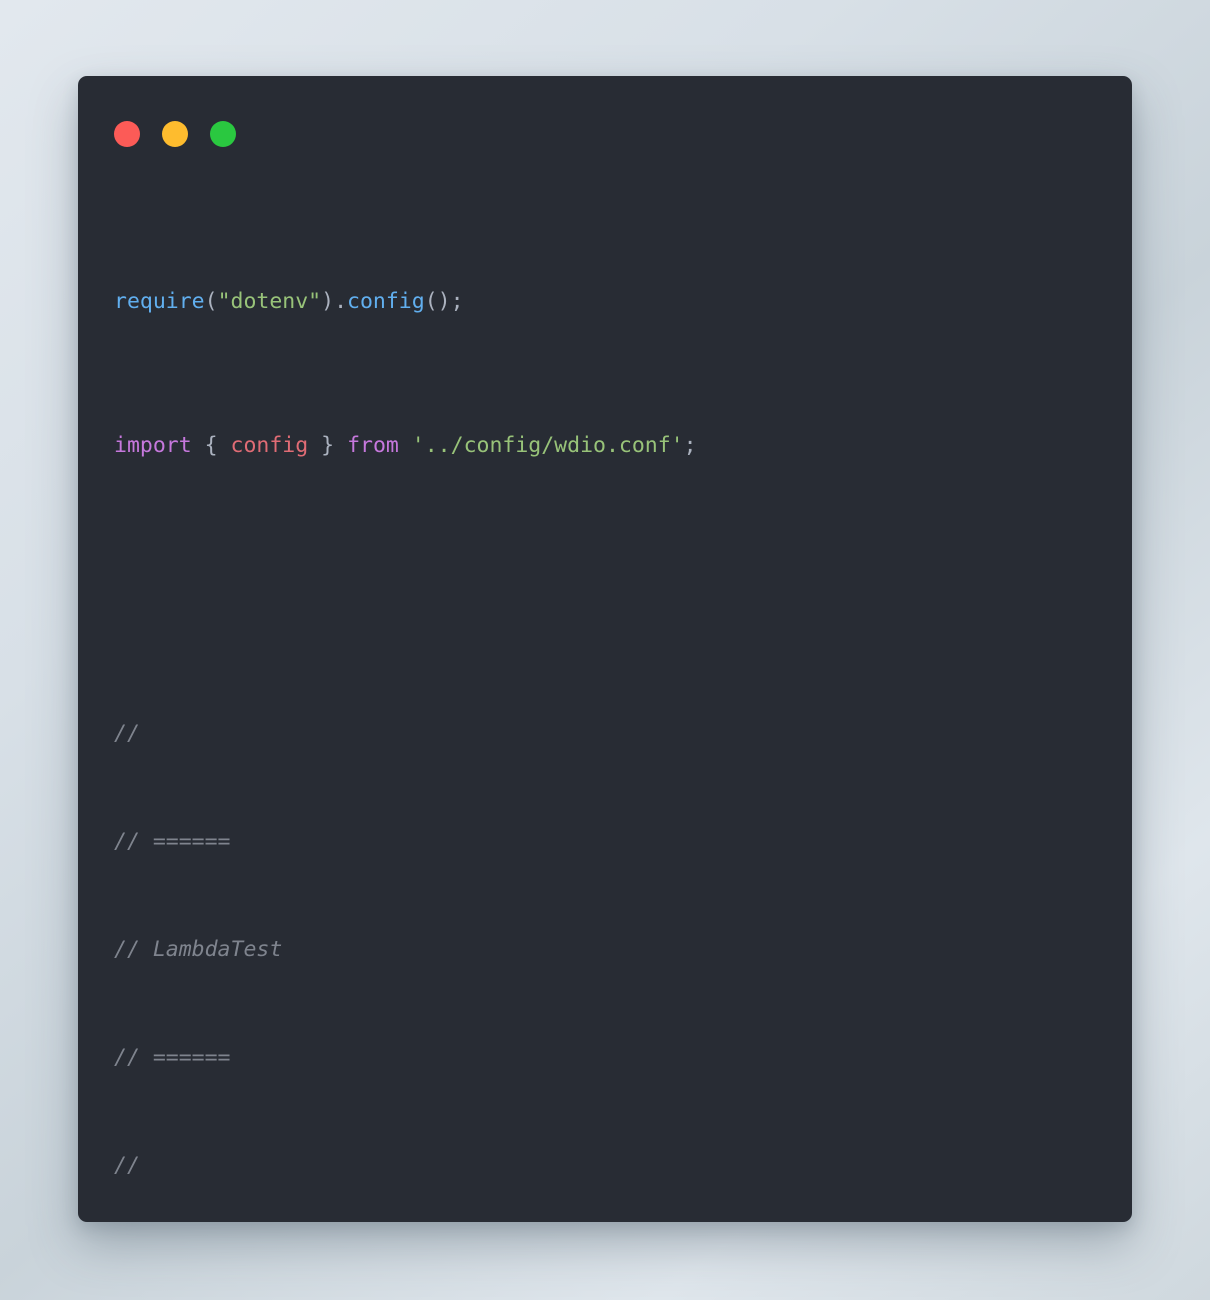 The image size is (1210, 1300). Describe the element at coordinates (198, 949) in the screenshot. I see `code-line-6-comment: // LambdaTest` at that location.